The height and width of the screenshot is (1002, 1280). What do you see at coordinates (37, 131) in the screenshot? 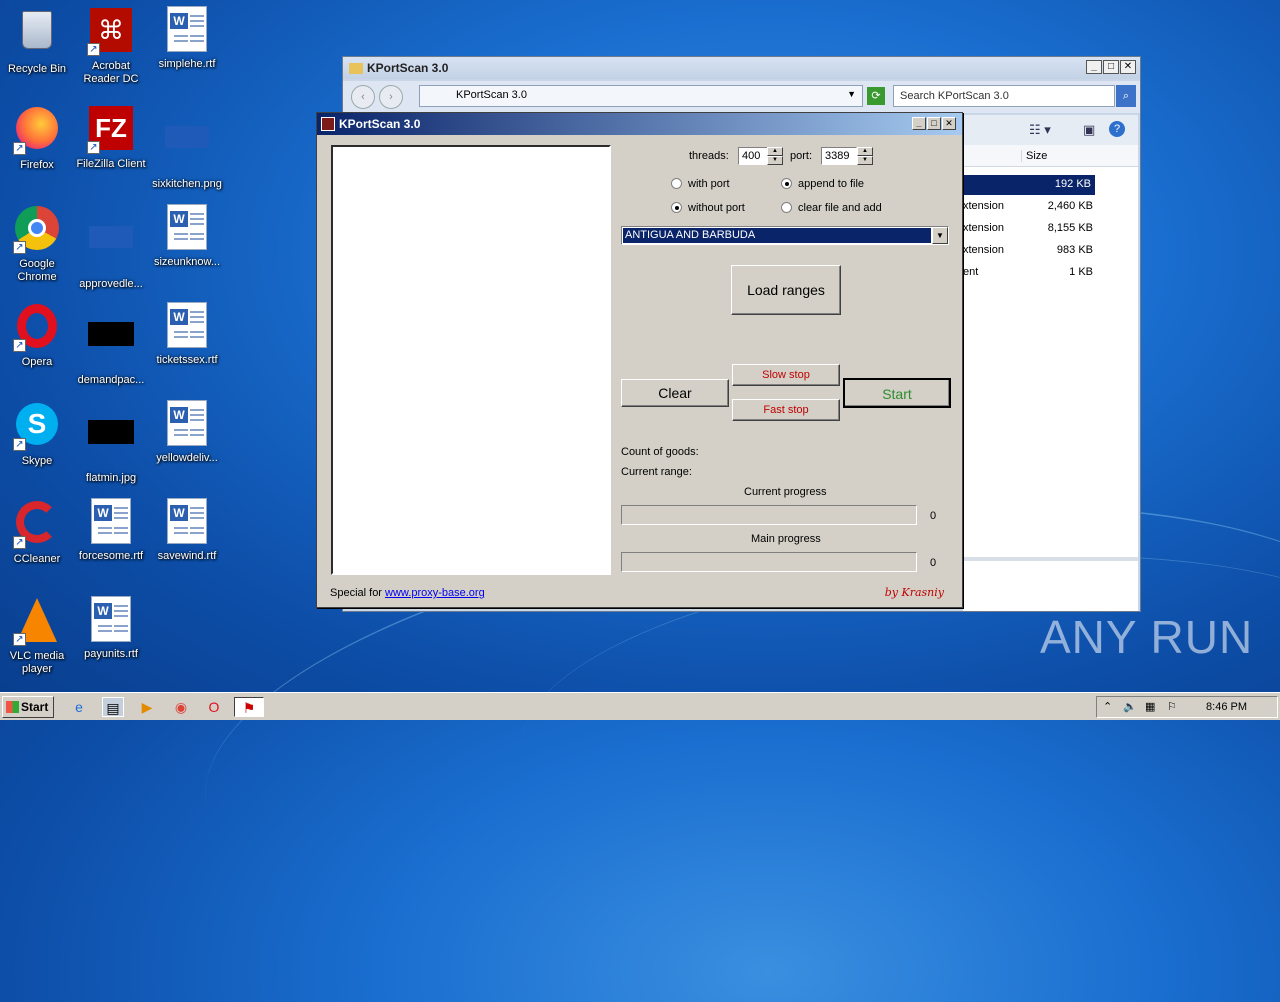
I see `firefox-icon: ↗` at bounding box center [37, 131].